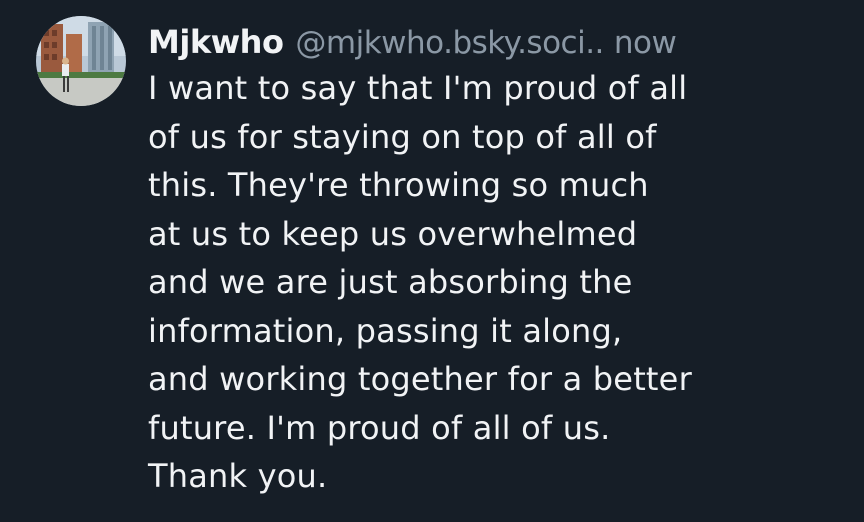 The width and height of the screenshot is (864, 522). I want to click on street-photo-avatar-icon, so click(81, 61).